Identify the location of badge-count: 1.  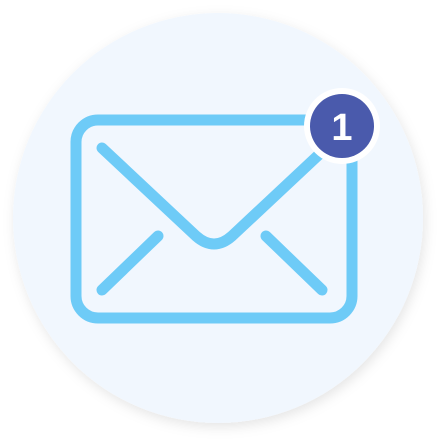
(341, 128).